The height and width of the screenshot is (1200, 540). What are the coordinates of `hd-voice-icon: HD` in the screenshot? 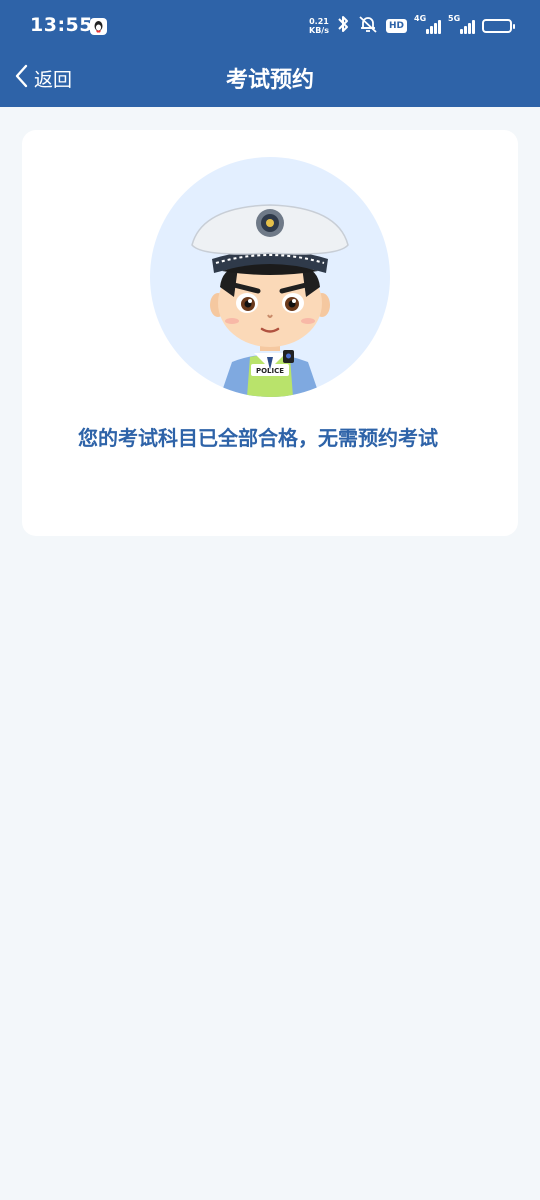 It's located at (396, 26).